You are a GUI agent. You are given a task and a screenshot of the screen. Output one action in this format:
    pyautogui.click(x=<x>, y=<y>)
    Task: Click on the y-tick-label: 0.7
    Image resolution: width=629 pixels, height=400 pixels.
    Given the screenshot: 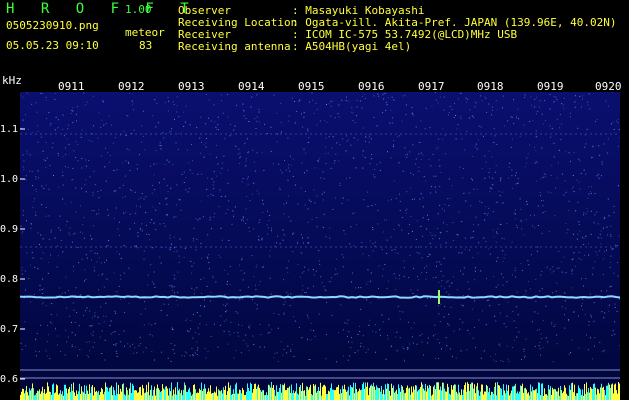 What is the action you would take?
    pyautogui.click(x=9, y=329)
    